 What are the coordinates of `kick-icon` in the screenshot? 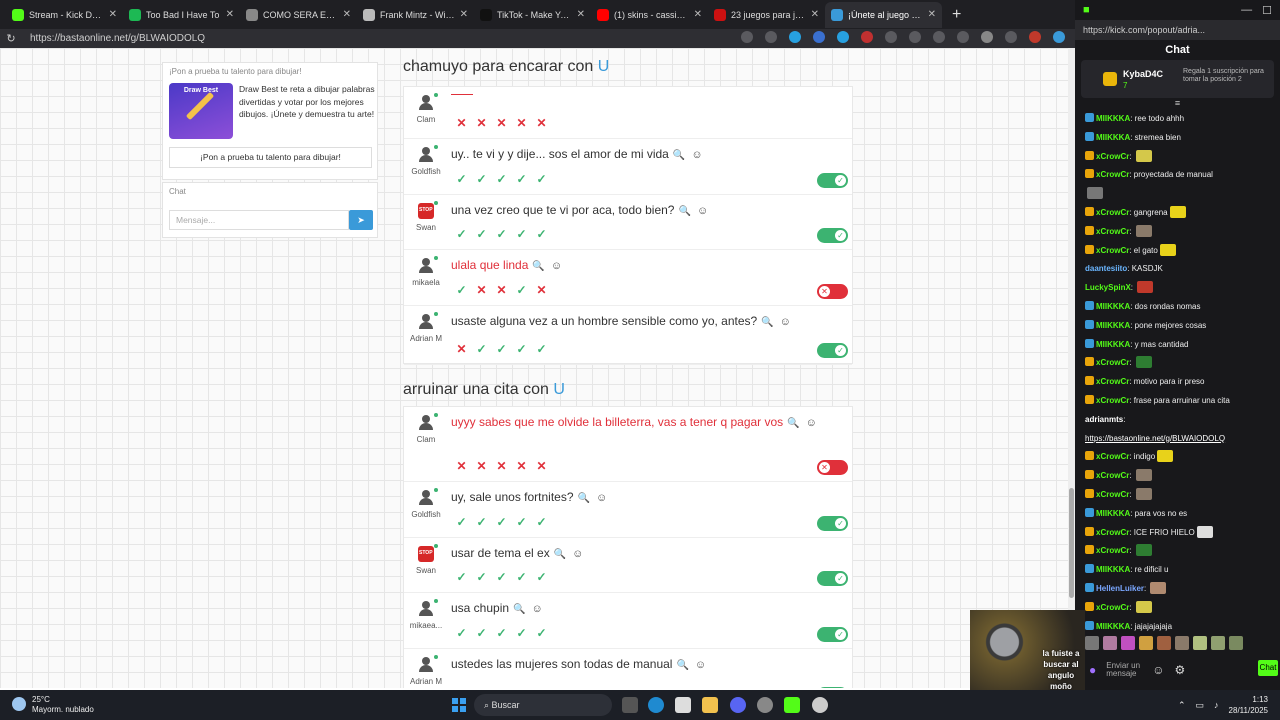 It's located at (792, 705).